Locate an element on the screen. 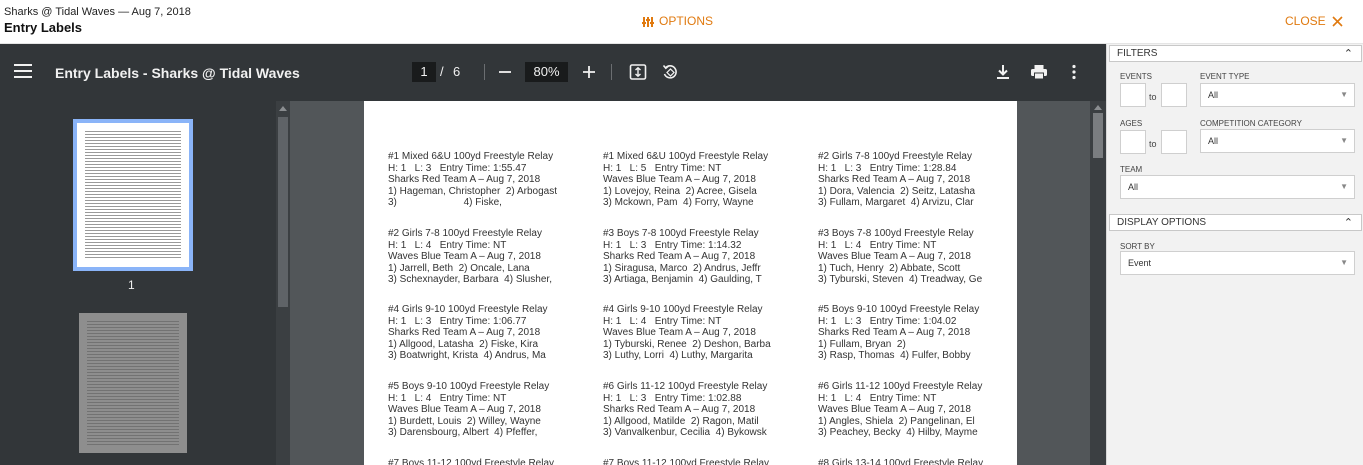 The image size is (1363, 465). entry-label-line: 1) Hageman, Christopher 2) Arbogast is located at coordinates (472, 191).